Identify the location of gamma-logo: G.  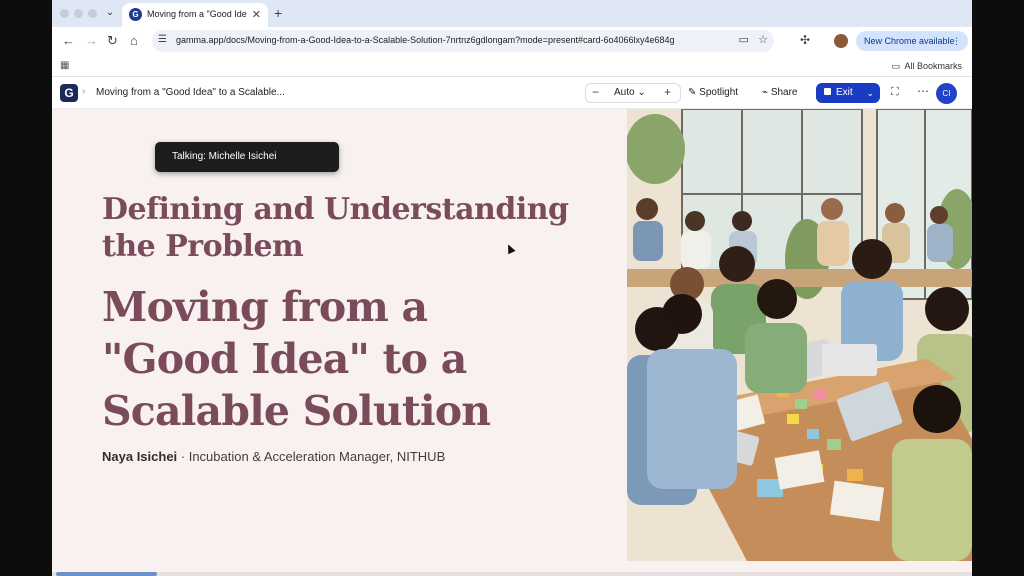
(69, 93).